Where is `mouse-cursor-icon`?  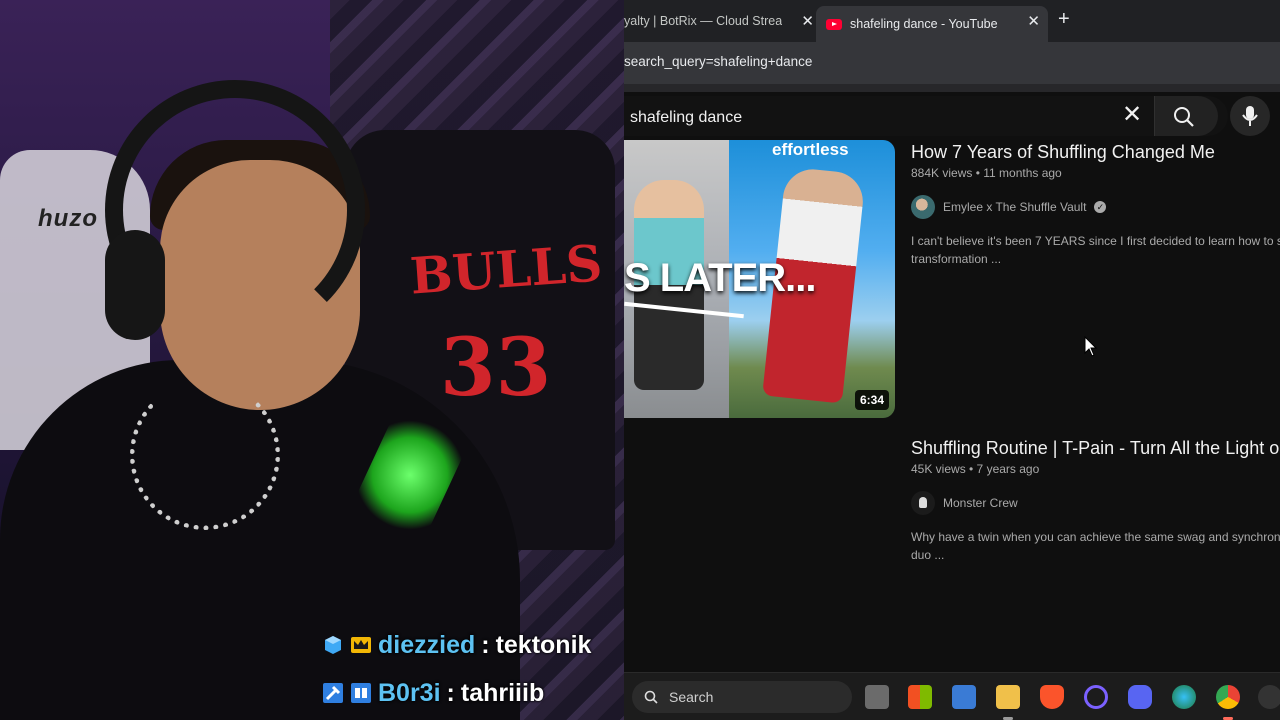
mouse-cursor-icon is located at coordinates (1091, 346).